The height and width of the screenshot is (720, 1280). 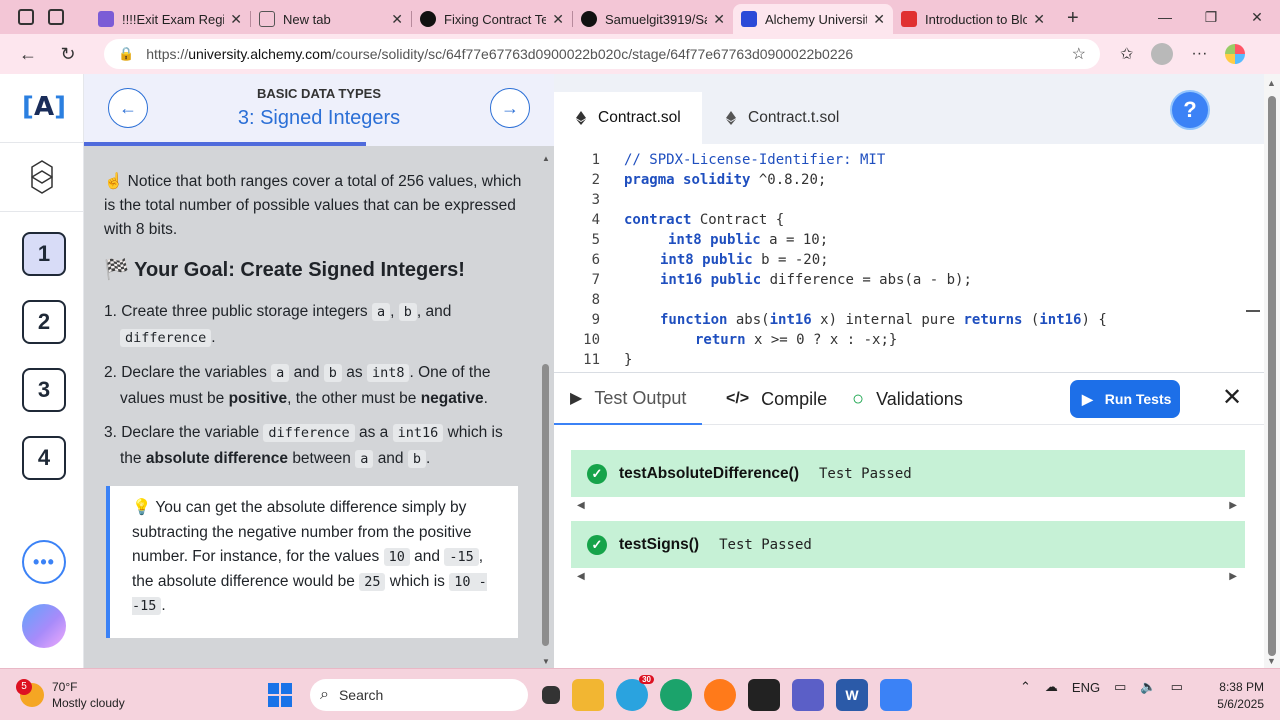 What do you see at coordinates (68, 54) in the screenshot?
I see `refresh-icon: ↻` at bounding box center [68, 54].